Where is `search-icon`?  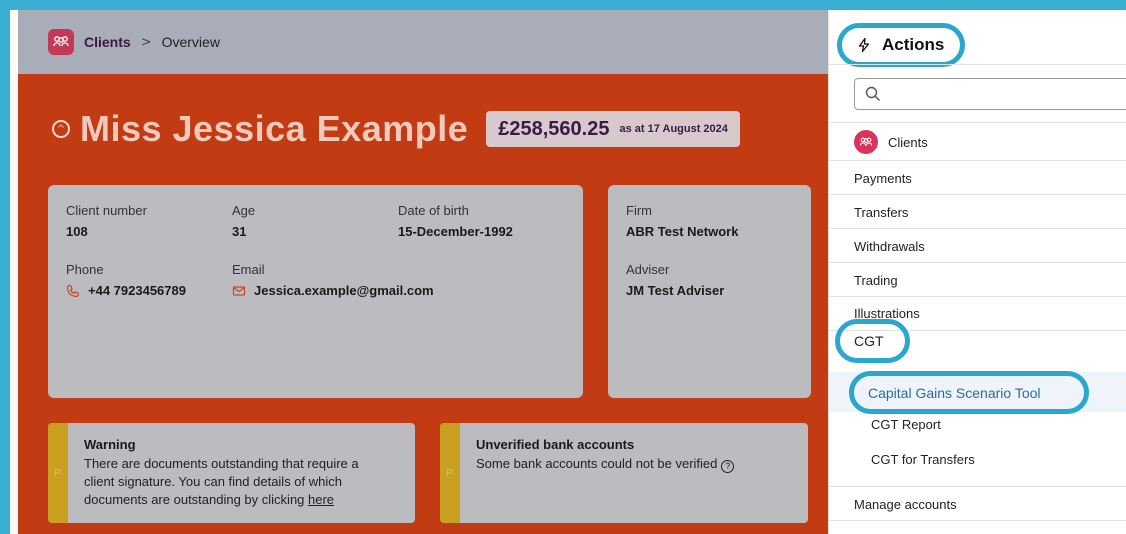 search-icon is located at coordinates (872, 93).